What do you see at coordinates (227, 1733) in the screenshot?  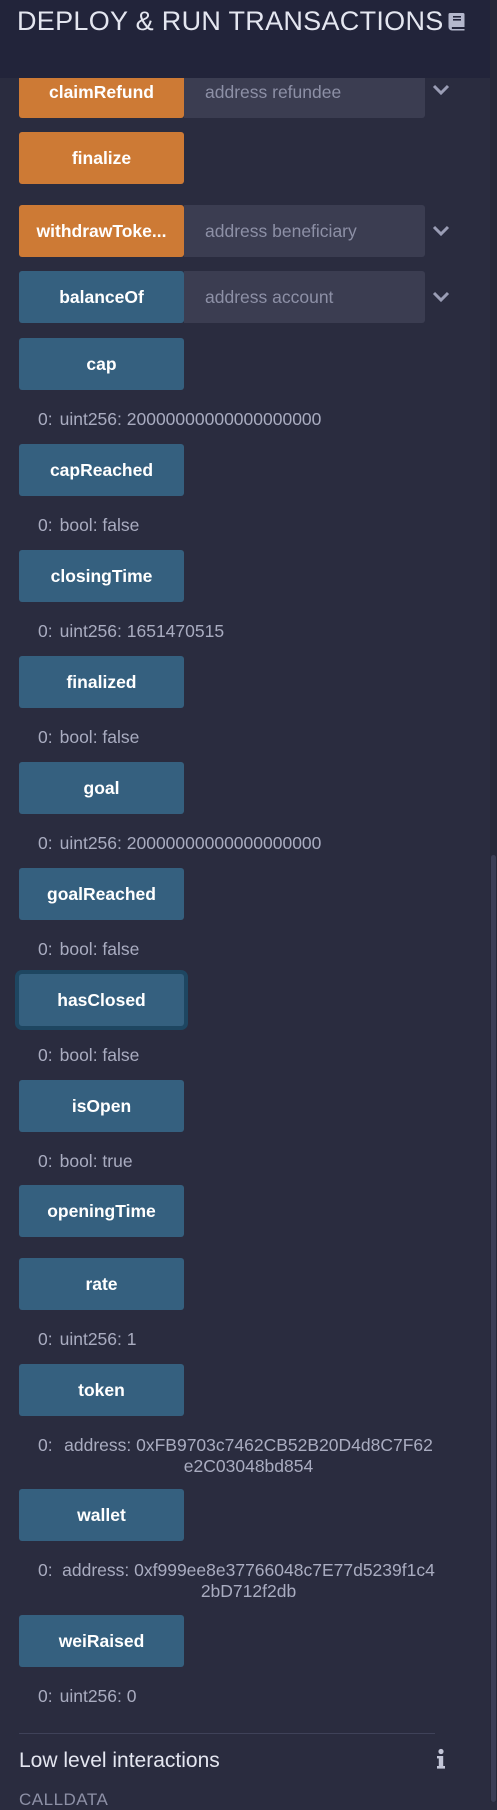 I see `section-divider` at bounding box center [227, 1733].